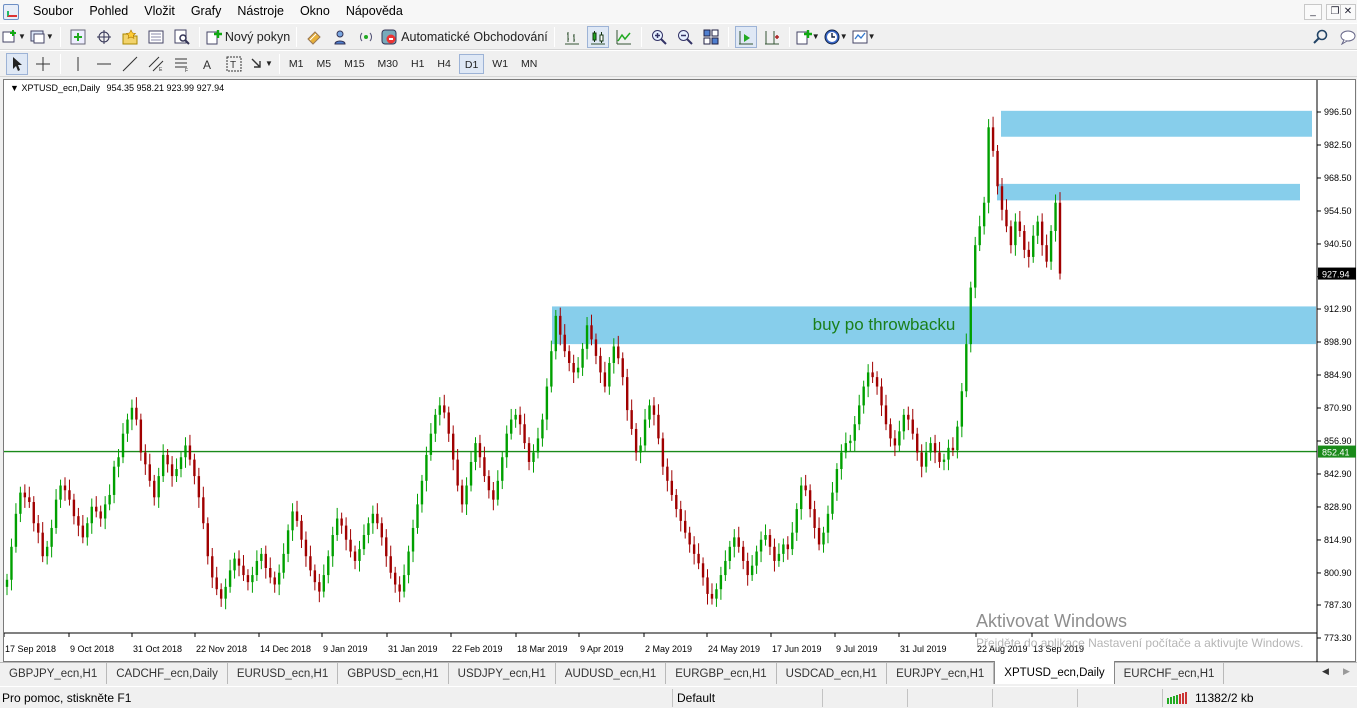 This screenshot has width=1357, height=708. I want to click on line-chart-button, so click(624, 37).